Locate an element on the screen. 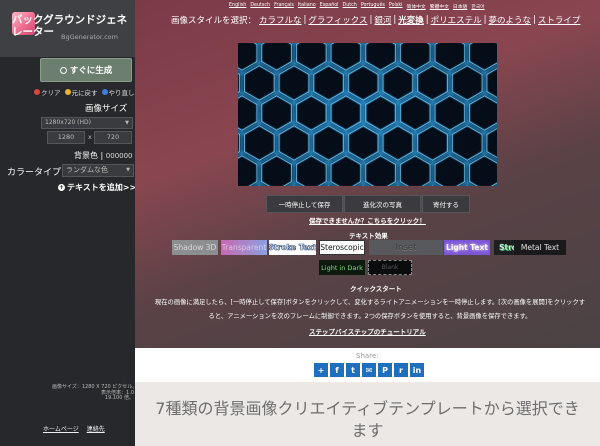 The width and height of the screenshot is (600, 446). next-image-button: 進化次の写真 is located at coordinates (382, 204).